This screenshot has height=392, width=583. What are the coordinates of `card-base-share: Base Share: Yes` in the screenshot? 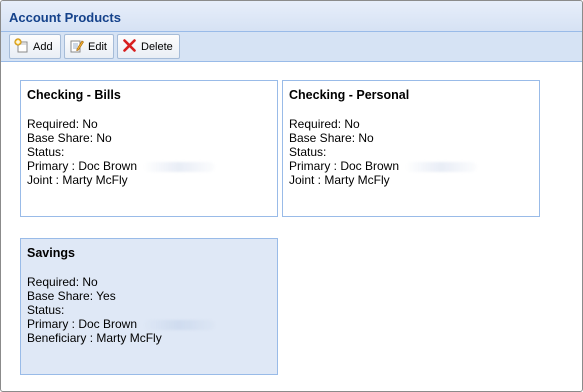 It's located at (71, 296).